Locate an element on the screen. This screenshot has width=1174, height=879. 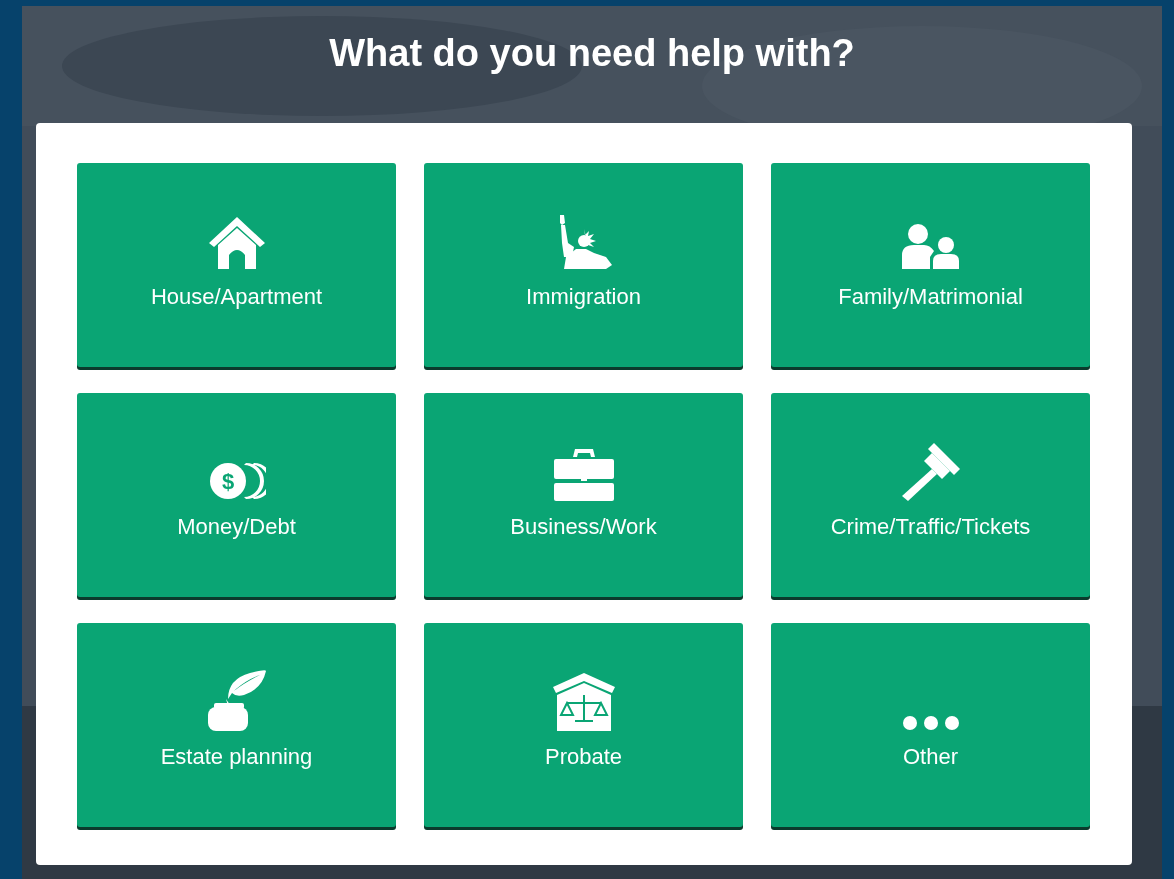
category-tile: Crime/Traffic/Tickets is located at coordinates (930, 495).